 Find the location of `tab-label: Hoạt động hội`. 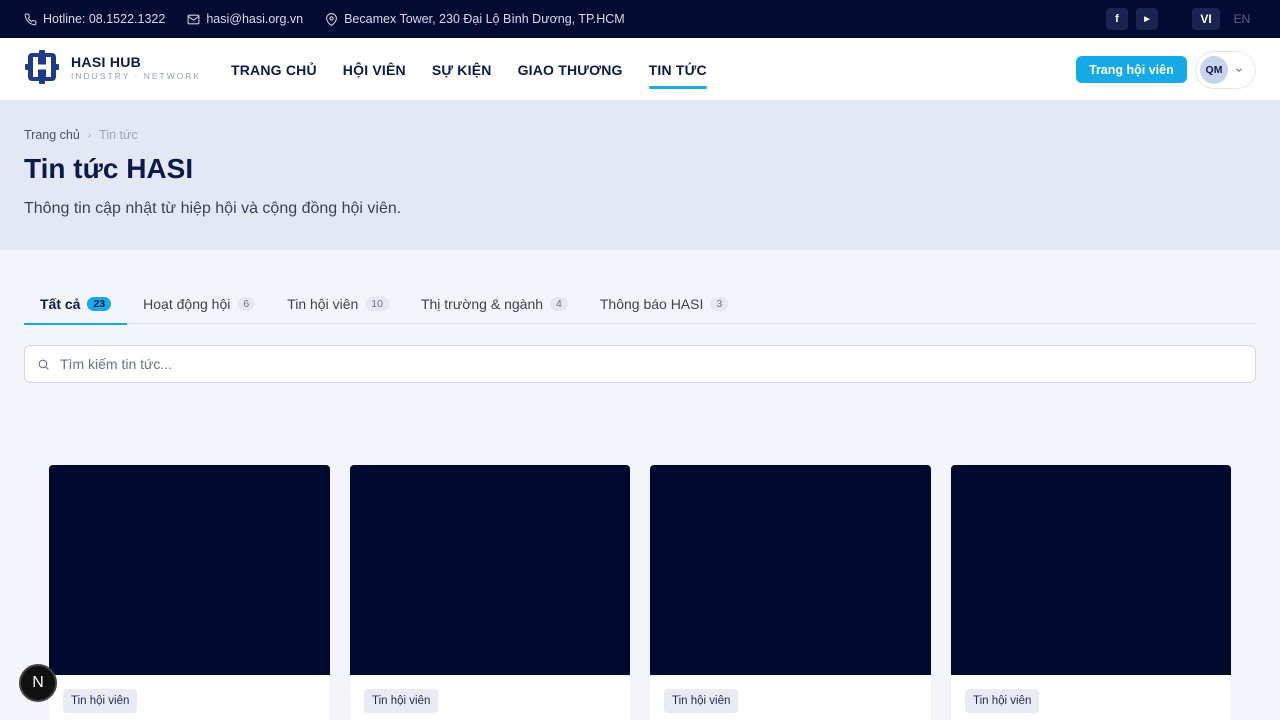

tab-label: Hoạt động hội is located at coordinates (187, 304).